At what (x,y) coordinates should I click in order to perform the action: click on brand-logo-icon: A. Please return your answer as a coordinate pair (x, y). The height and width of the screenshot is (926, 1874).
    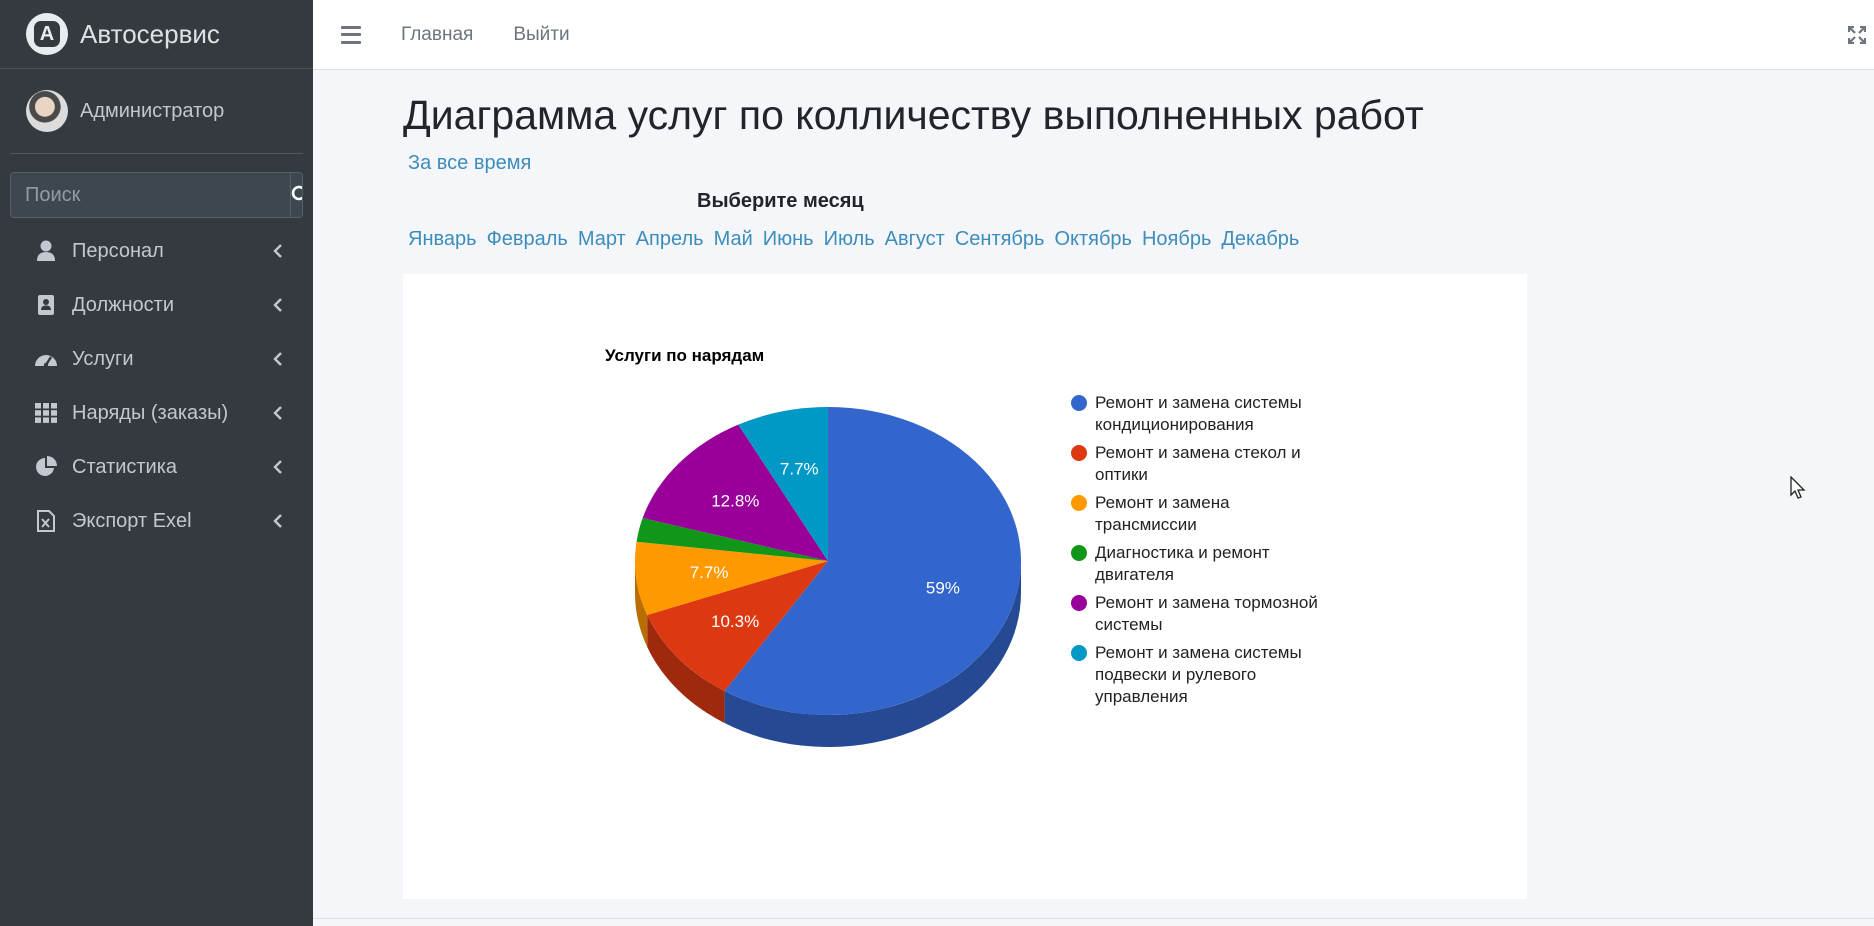
    Looking at the image, I should click on (47, 34).